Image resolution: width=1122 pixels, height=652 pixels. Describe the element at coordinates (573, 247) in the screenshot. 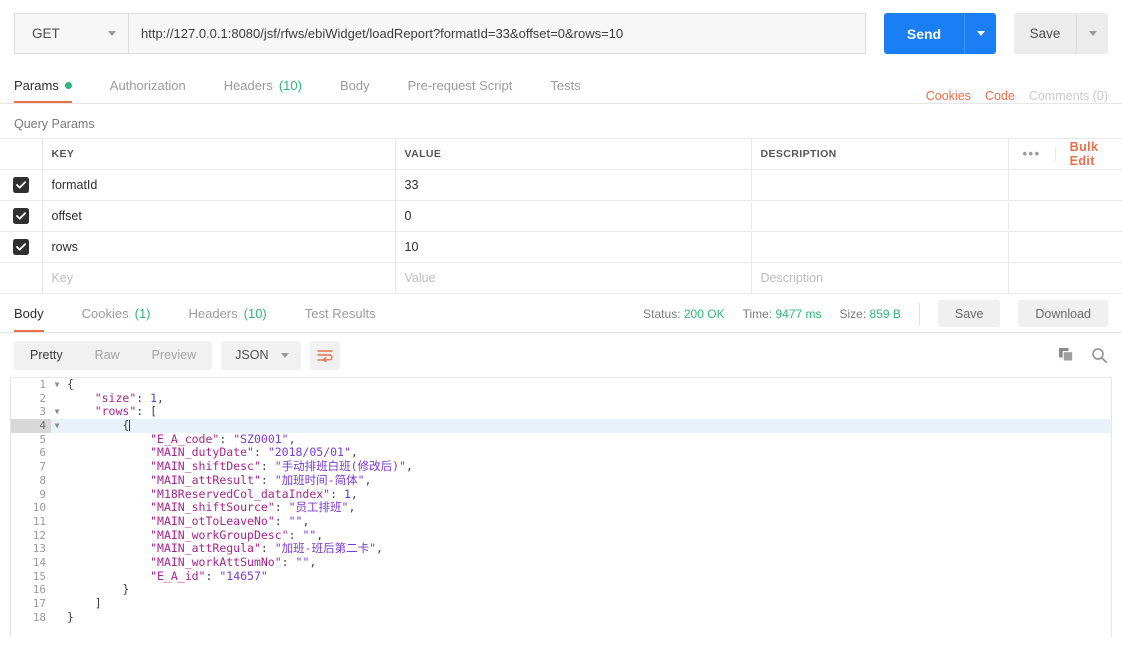

I see `param-value: 10` at that location.